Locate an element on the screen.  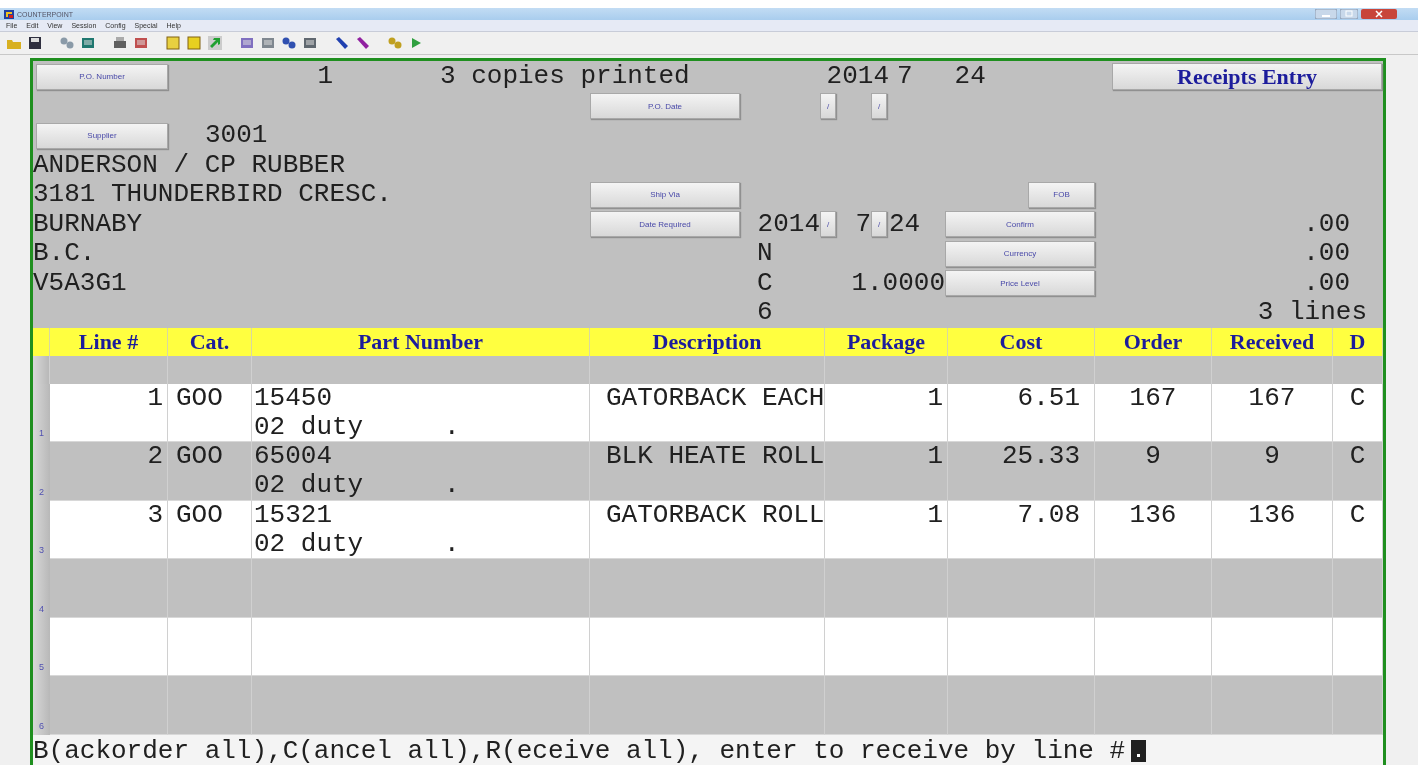
table-cell-text: 15450 is located at coordinates (293, 398).